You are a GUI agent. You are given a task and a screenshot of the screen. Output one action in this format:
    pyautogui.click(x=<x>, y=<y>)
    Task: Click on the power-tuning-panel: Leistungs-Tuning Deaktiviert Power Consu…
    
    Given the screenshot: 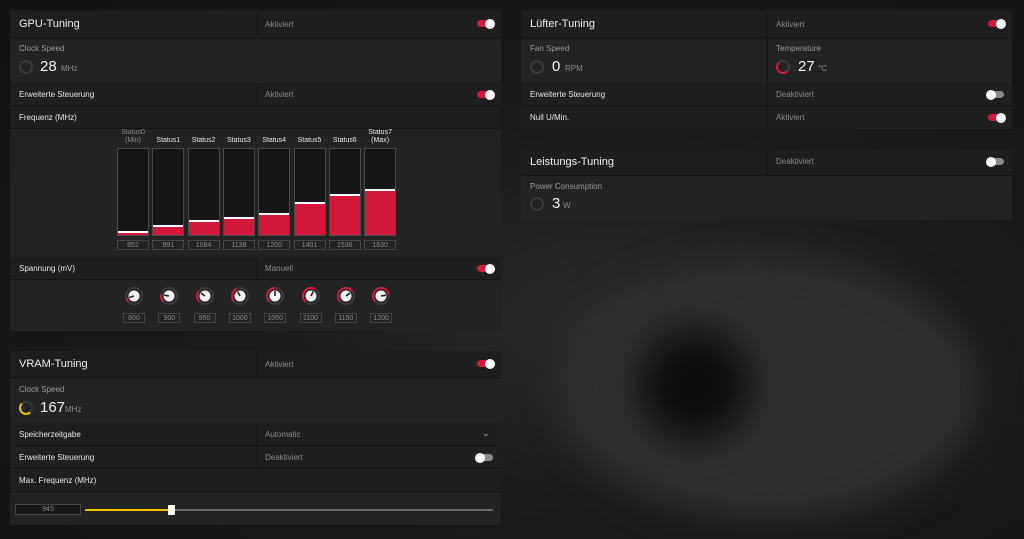 What is the action you would take?
    pyautogui.click(x=766, y=185)
    